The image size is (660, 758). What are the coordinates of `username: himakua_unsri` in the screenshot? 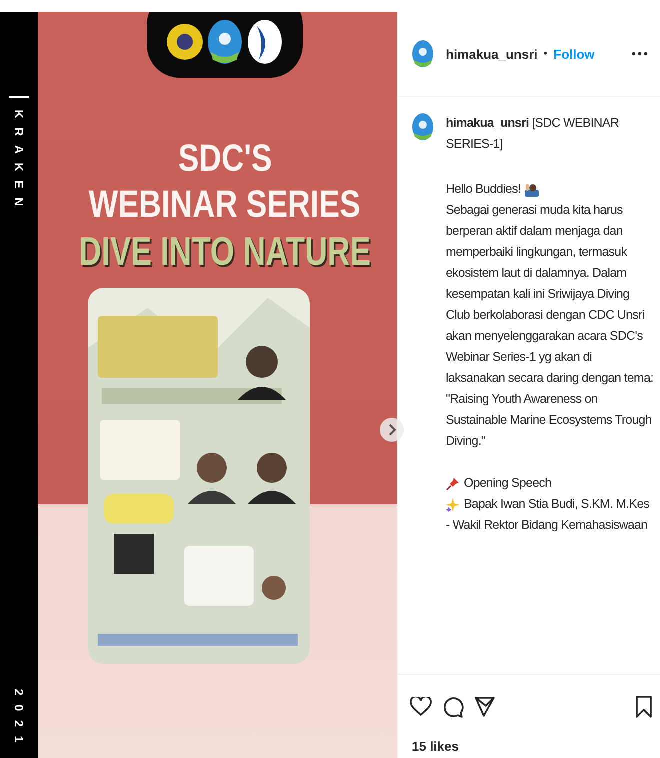 It's located at (492, 54).